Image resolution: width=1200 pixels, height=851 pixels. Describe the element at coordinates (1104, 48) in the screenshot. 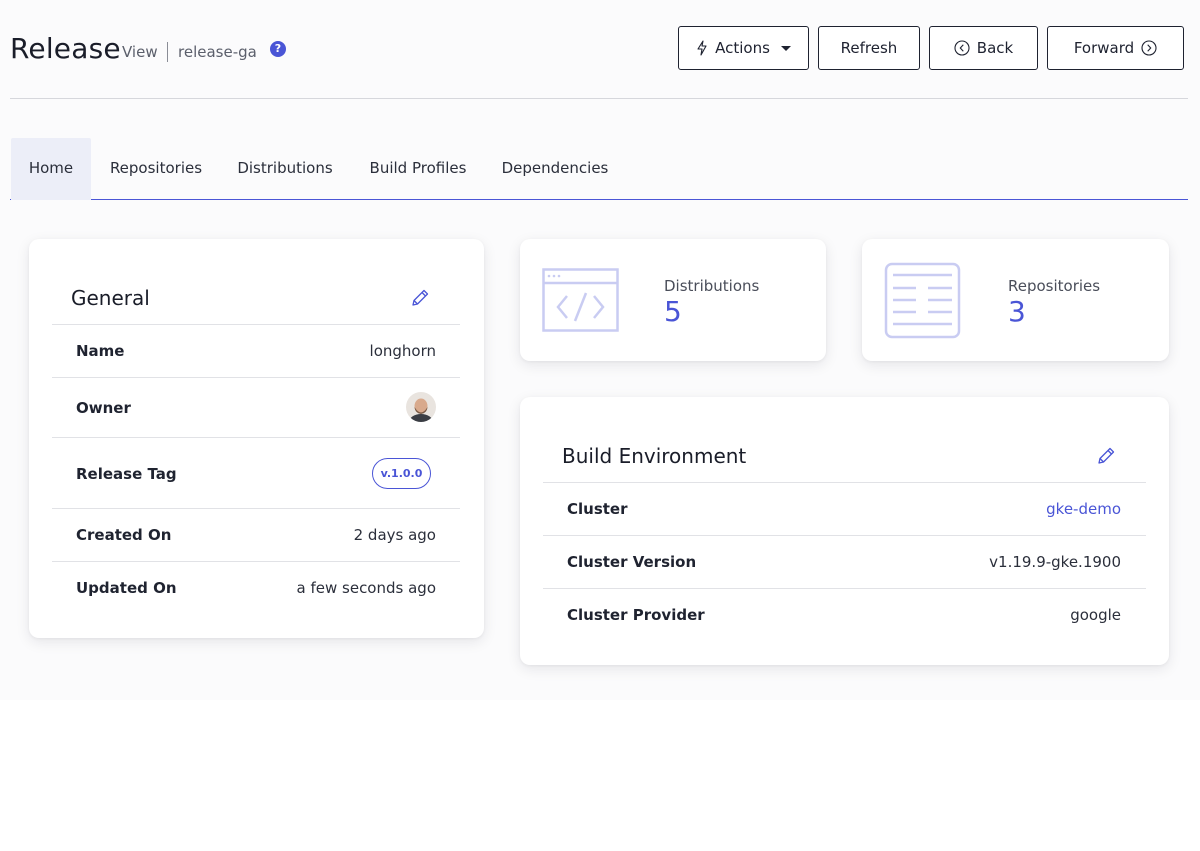

I see `forward-label: Forward` at that location.